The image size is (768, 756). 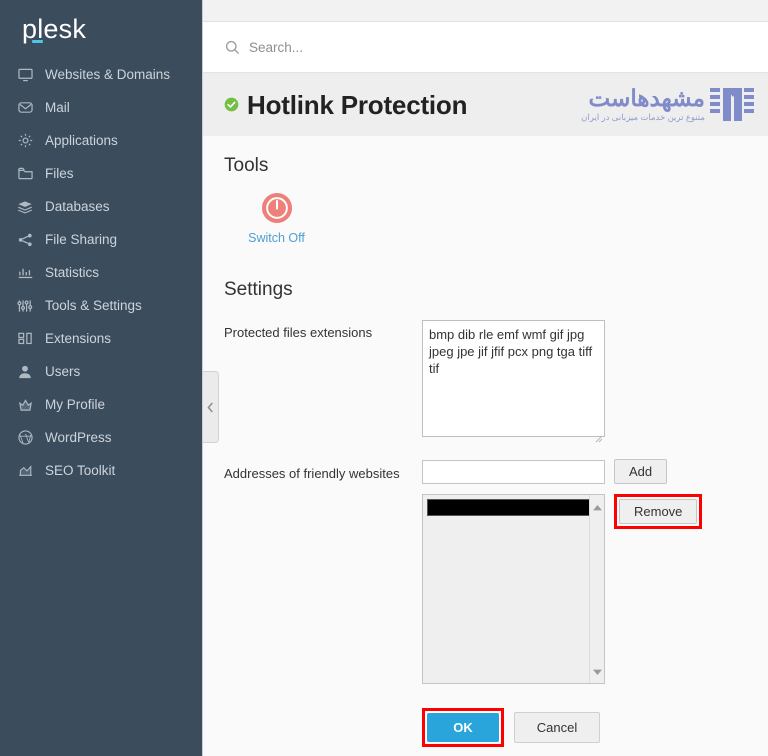 I want to click on sidebar-item-label: Extensions, so click(x=78, y=338).